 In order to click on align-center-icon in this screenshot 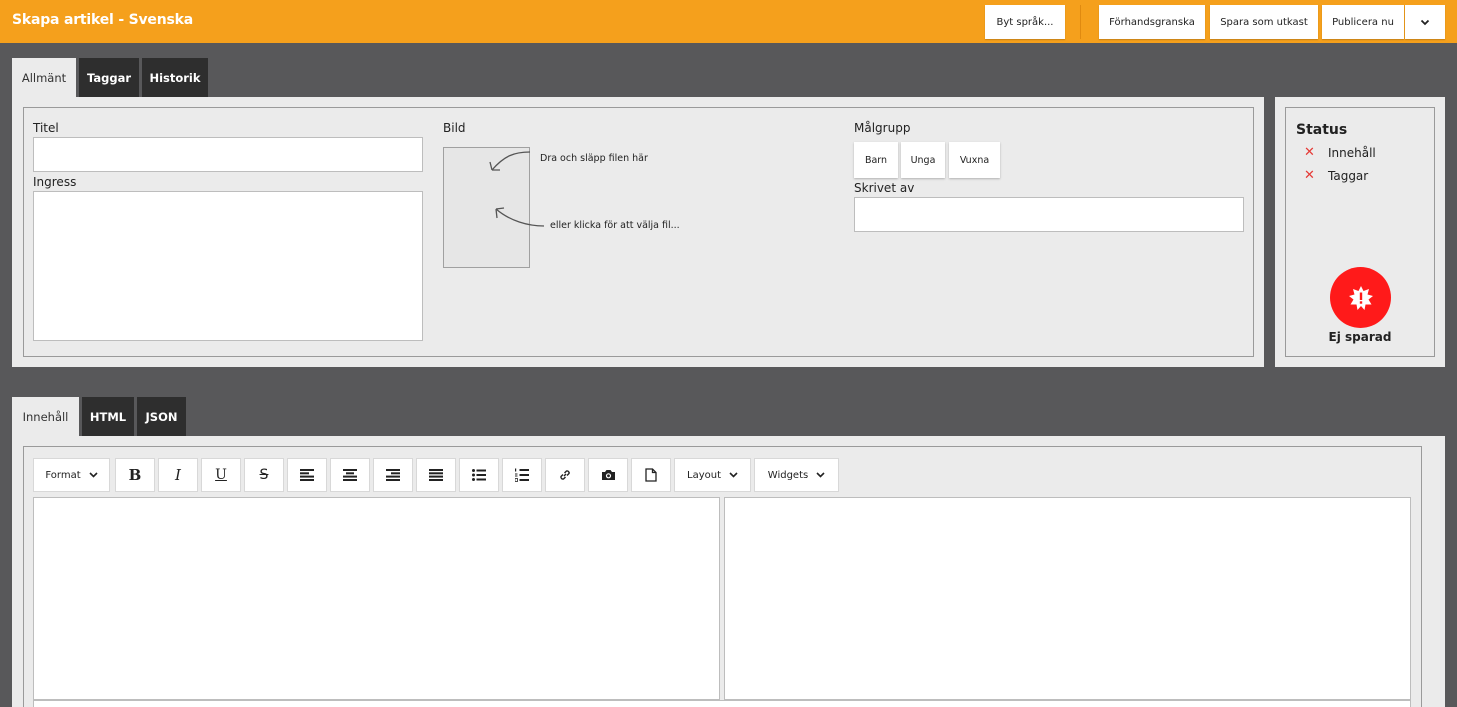, I will do `click(350, 475)`.